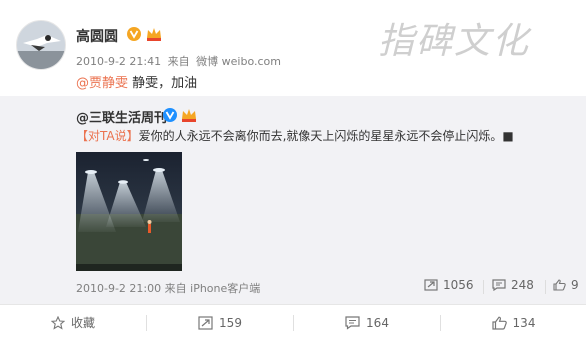 This screenshot has width=586, height=339. Describe the element at coordinates (107, 136) in the screenshot. I see `repost-tag: 【对TA说】` at that location.